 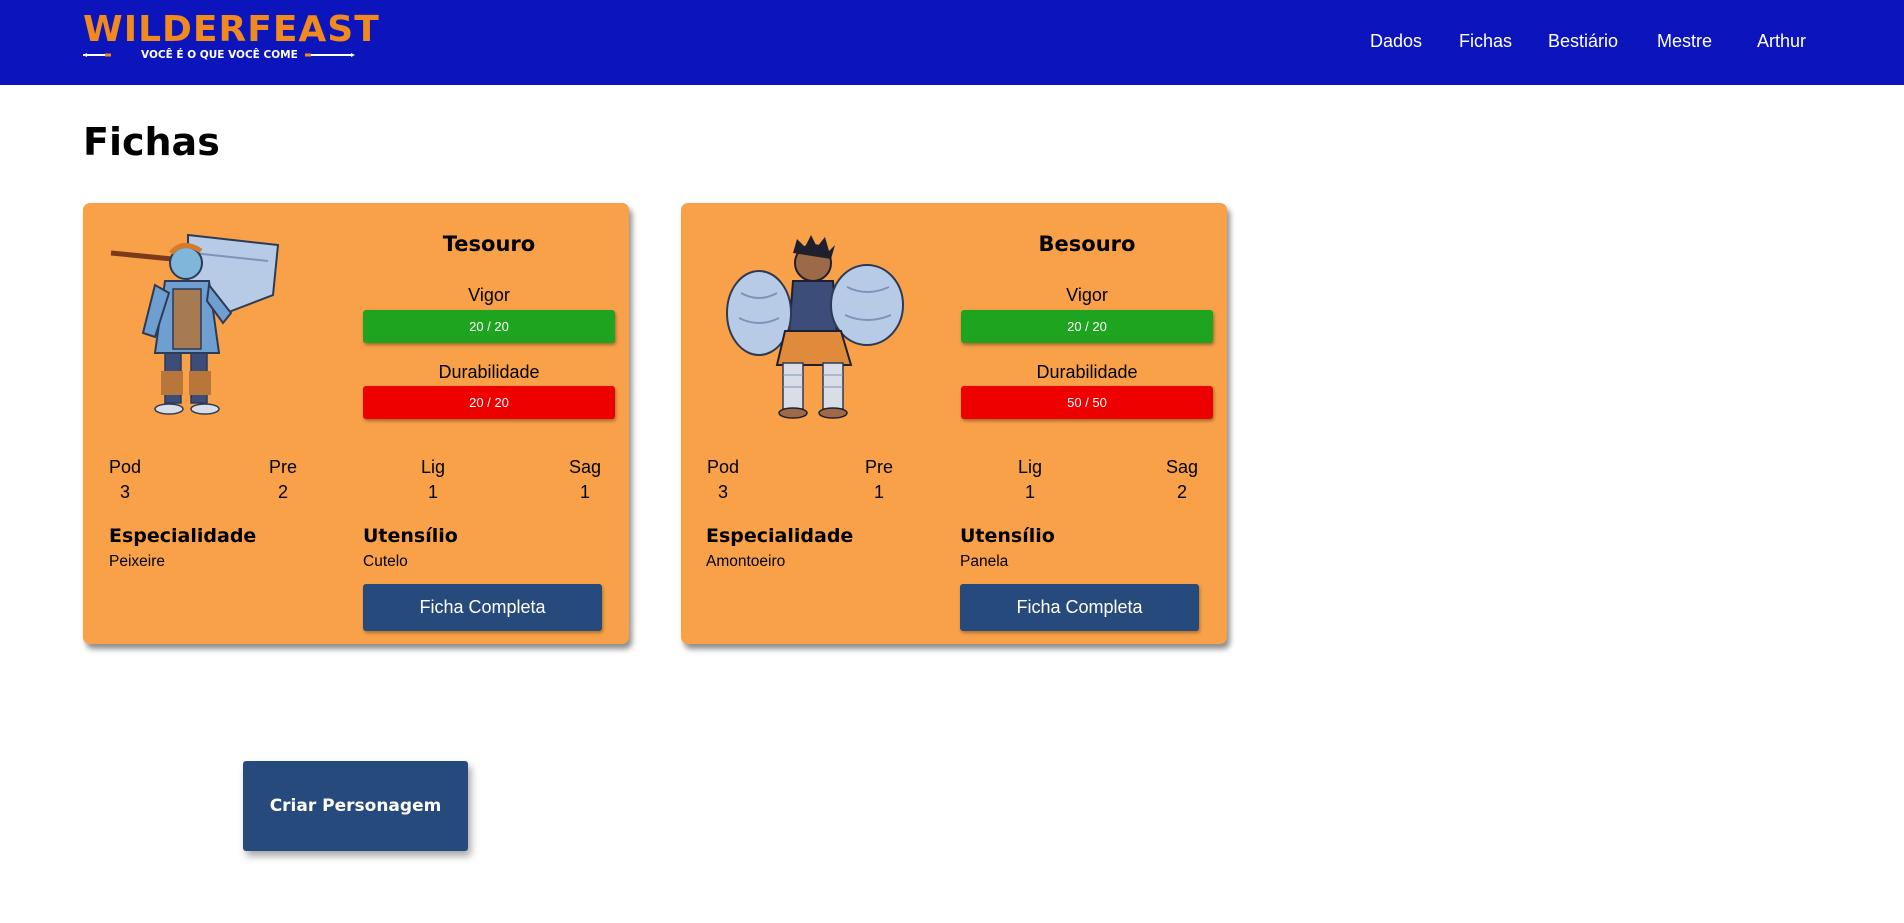 What do you see at coordinates (746, 561) in the screenshot?
I see `especialidade-value: Amontoeiro` at bounding box center [746, 561].